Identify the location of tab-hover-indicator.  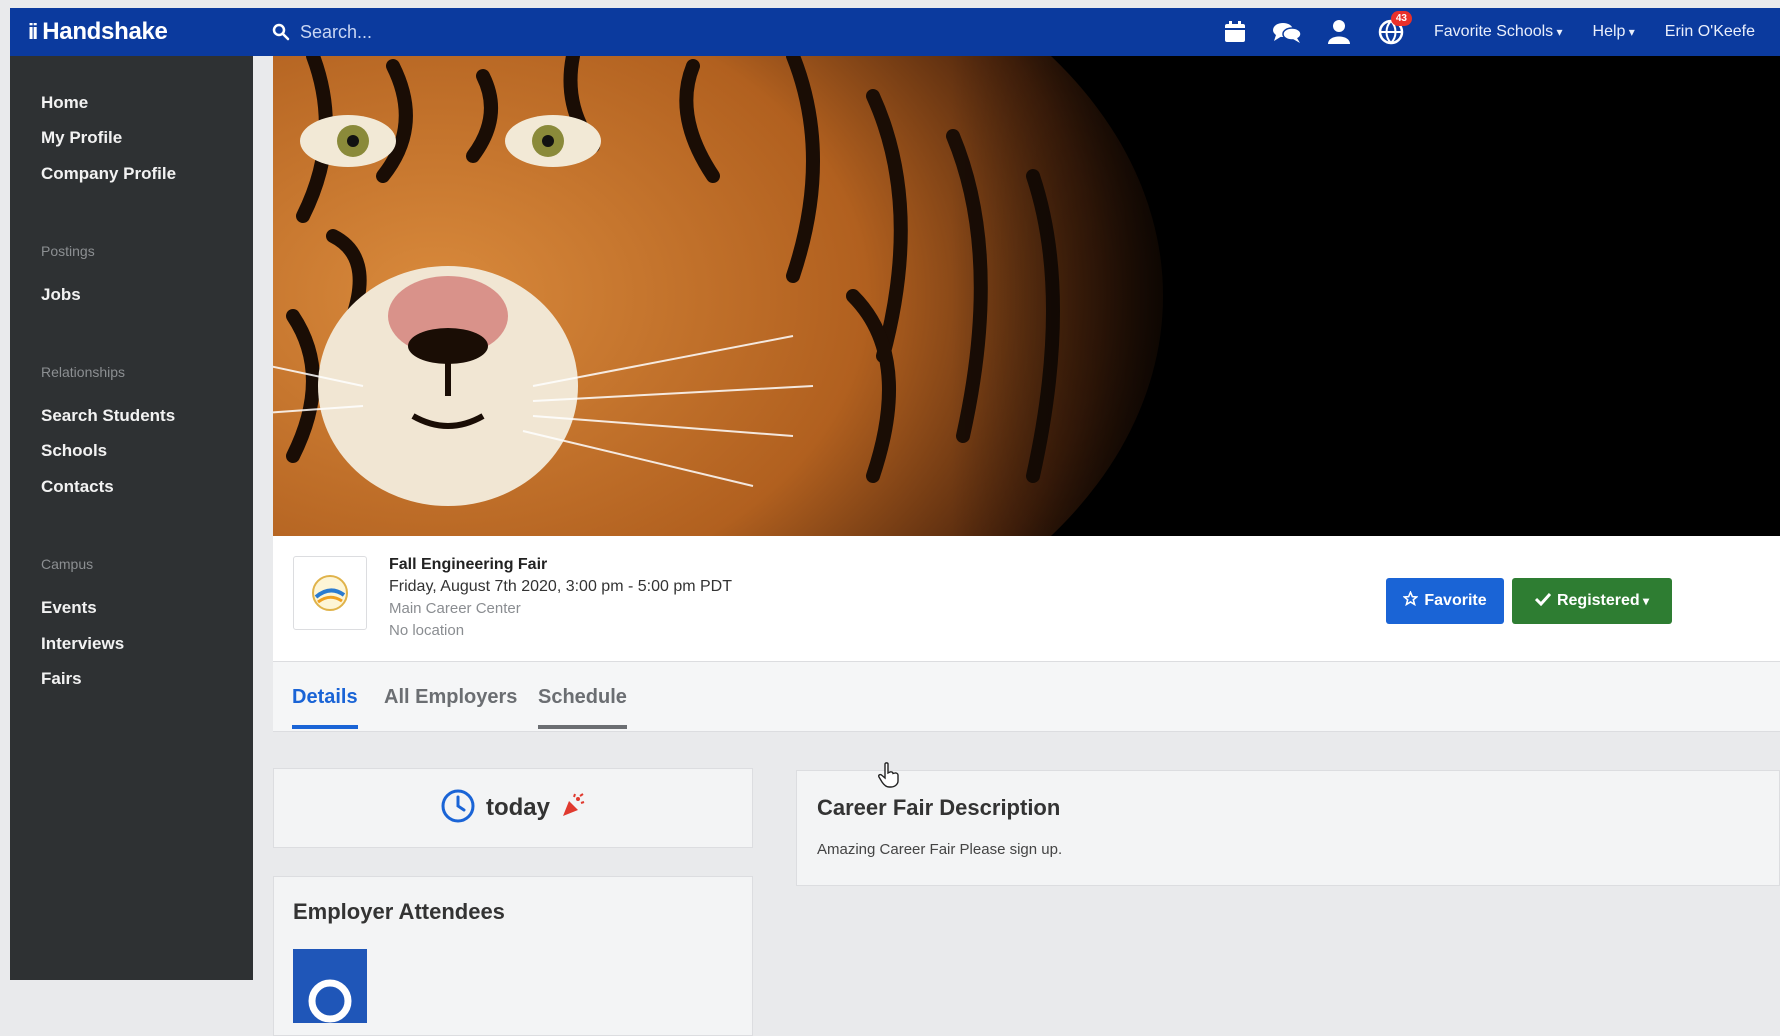
(582, 727).